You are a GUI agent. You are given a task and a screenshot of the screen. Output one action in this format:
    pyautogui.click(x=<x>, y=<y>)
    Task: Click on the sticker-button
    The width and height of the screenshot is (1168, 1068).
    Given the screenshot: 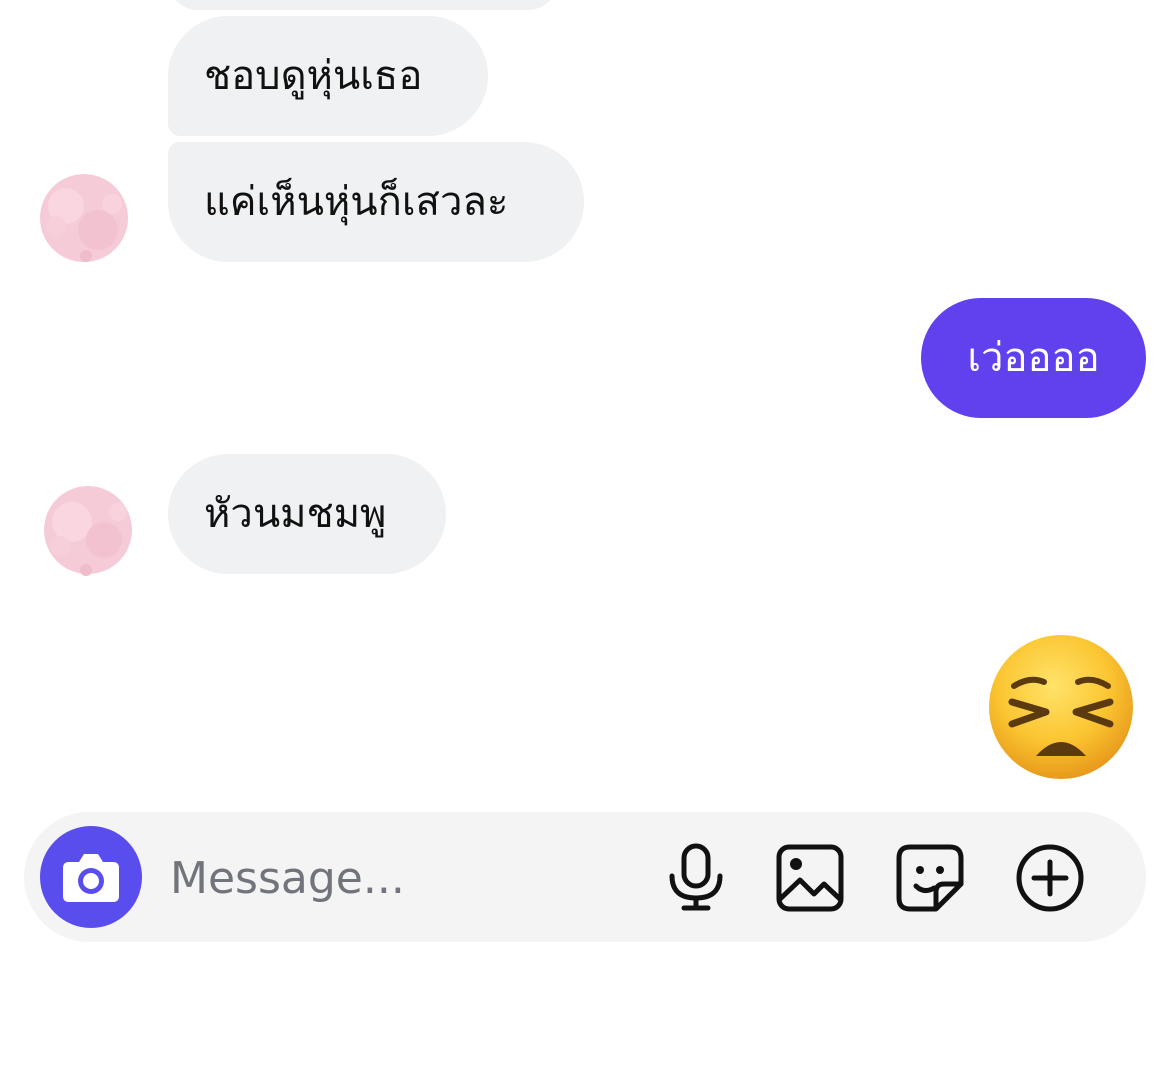 What is the action you would take?
    pyautogui.click(x=930, y=878)
    